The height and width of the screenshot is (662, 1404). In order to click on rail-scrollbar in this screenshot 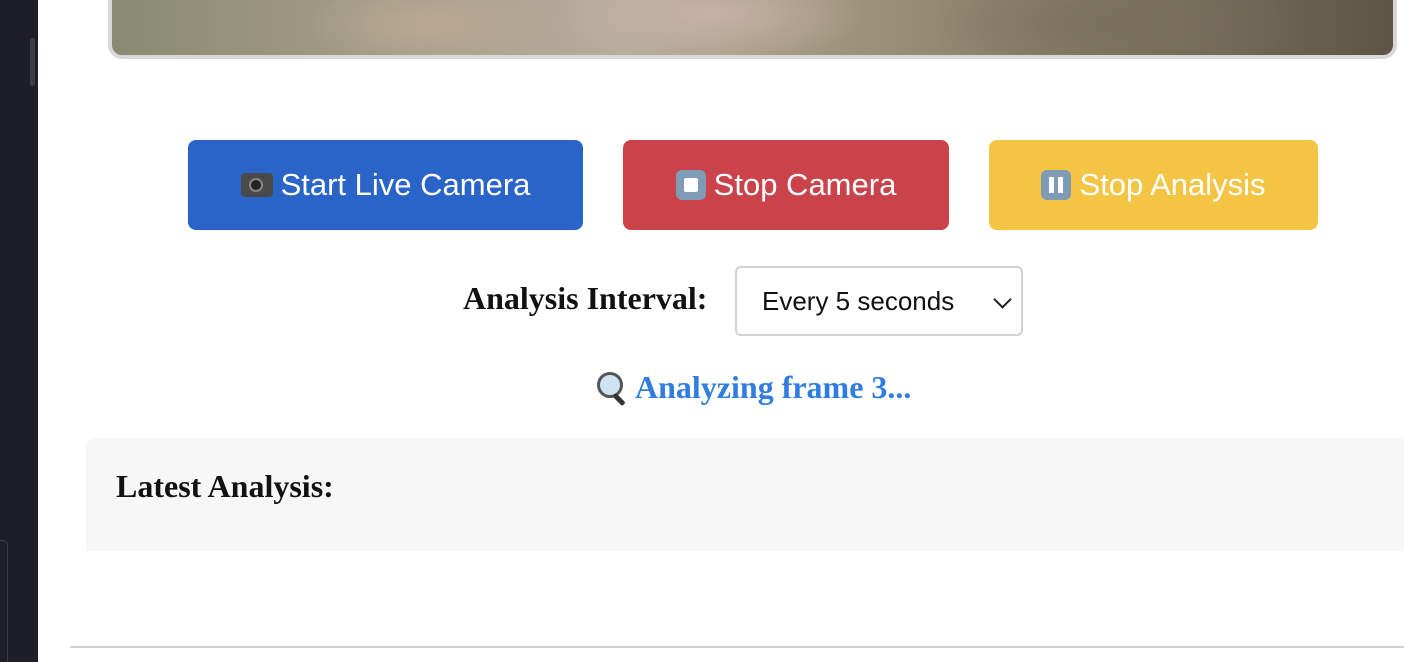, I will do `click(32, 62)`.